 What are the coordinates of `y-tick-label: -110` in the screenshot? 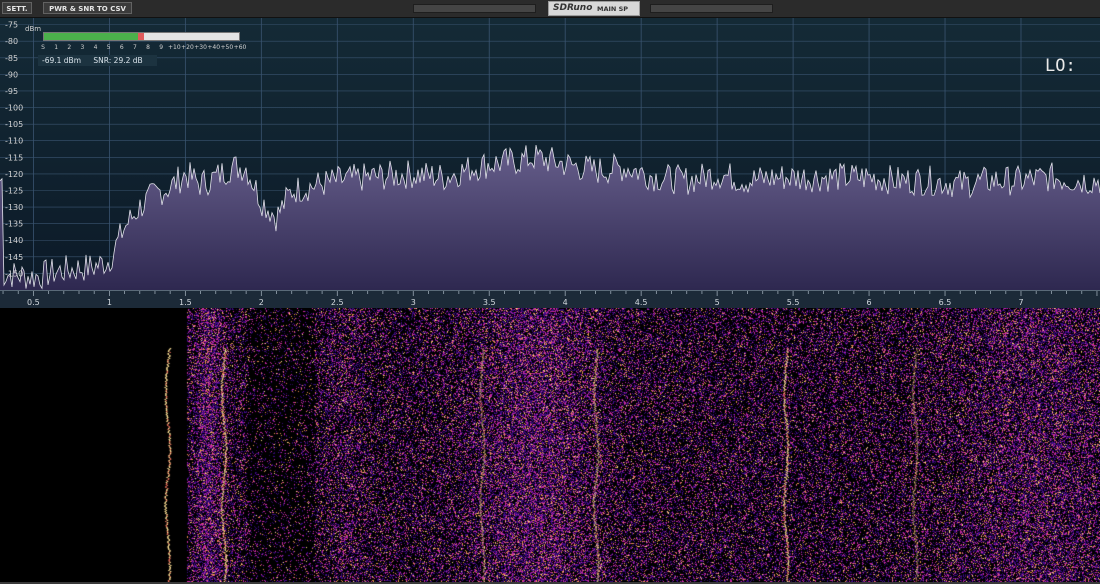 It's located at (14, 141).